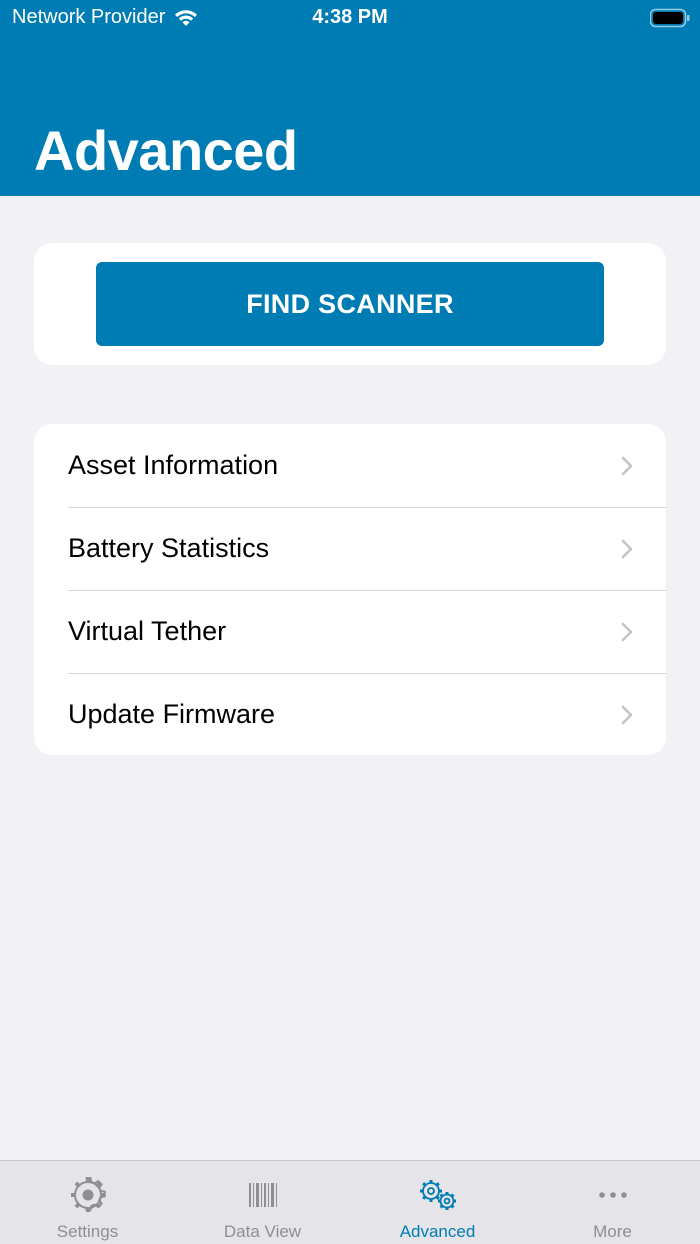 The width and height of the screenshot is (700, 1244). I want to click on menu-item-virtual-tether: Virtual Tether, so click(350, 631).